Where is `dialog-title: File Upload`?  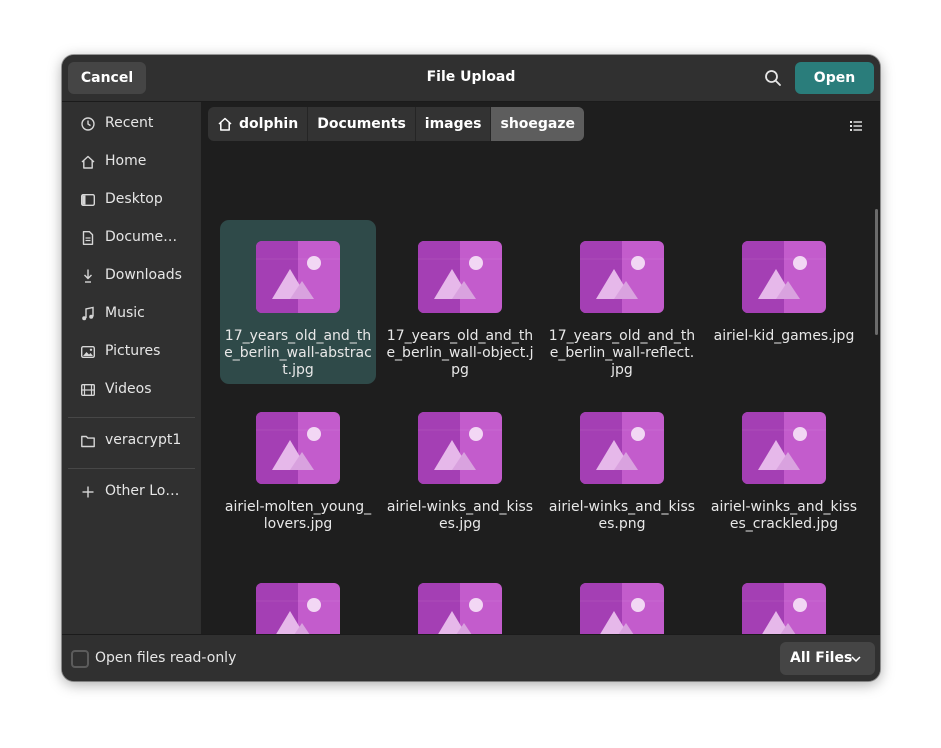 dialog-title: File Upload is located at coordinates (471, 77).